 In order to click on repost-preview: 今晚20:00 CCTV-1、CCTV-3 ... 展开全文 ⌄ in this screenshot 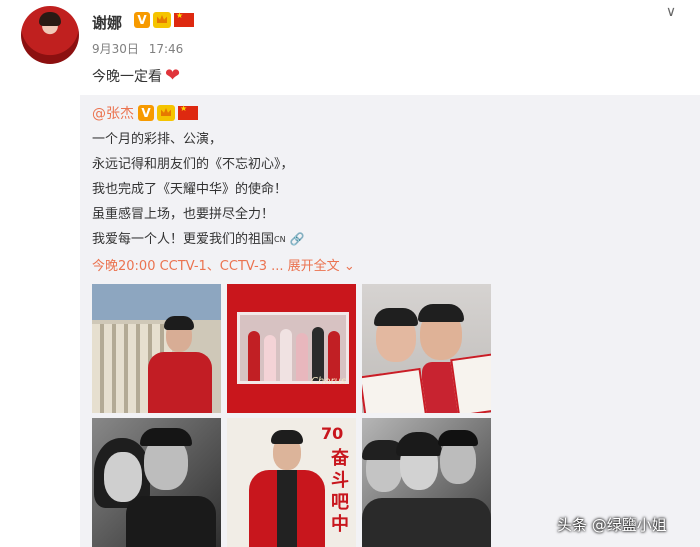, I will do `click(223, 264)`.